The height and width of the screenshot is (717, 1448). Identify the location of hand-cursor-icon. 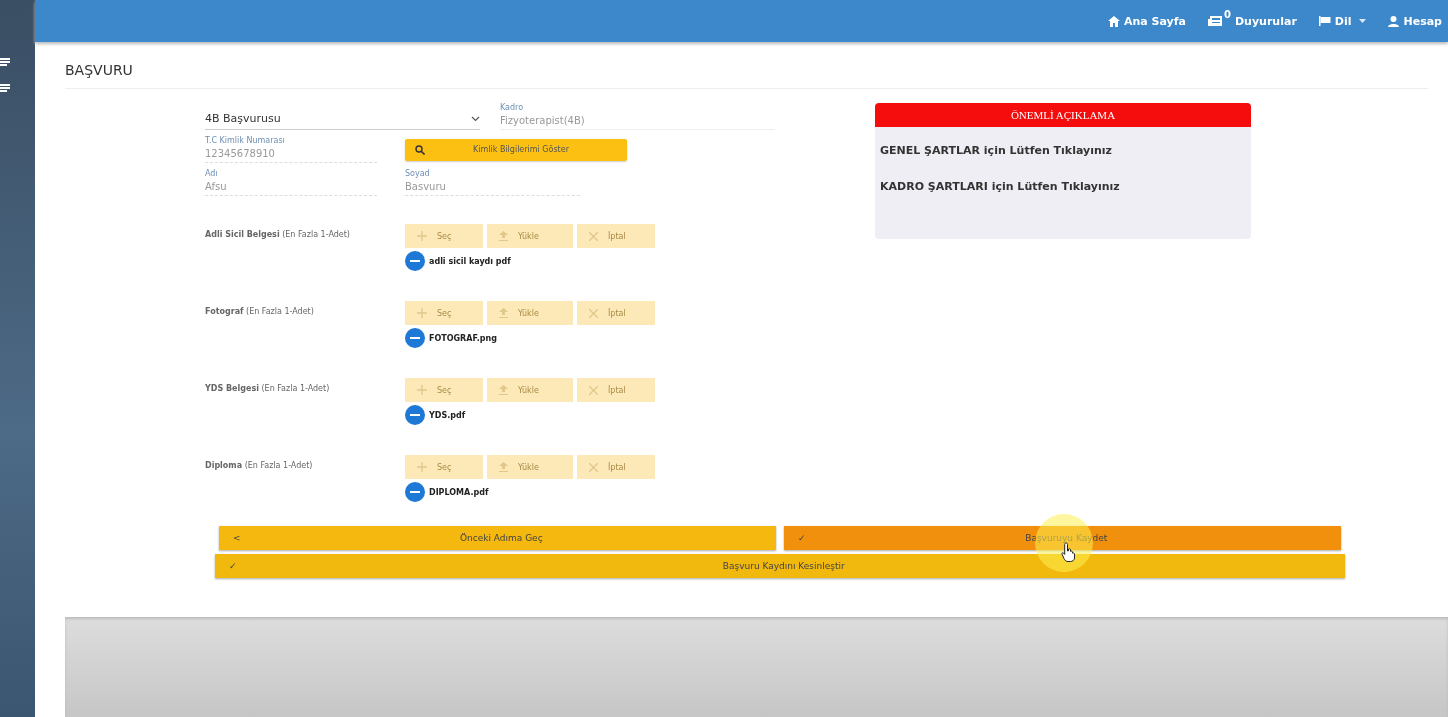
(1069, 552).